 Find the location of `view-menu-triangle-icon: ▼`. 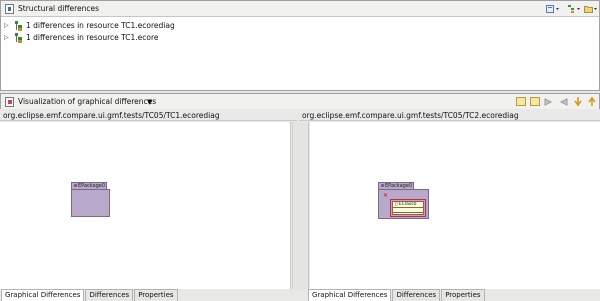

view-menu-triangle-icon: ▼ is located at coordinates (149, 102).